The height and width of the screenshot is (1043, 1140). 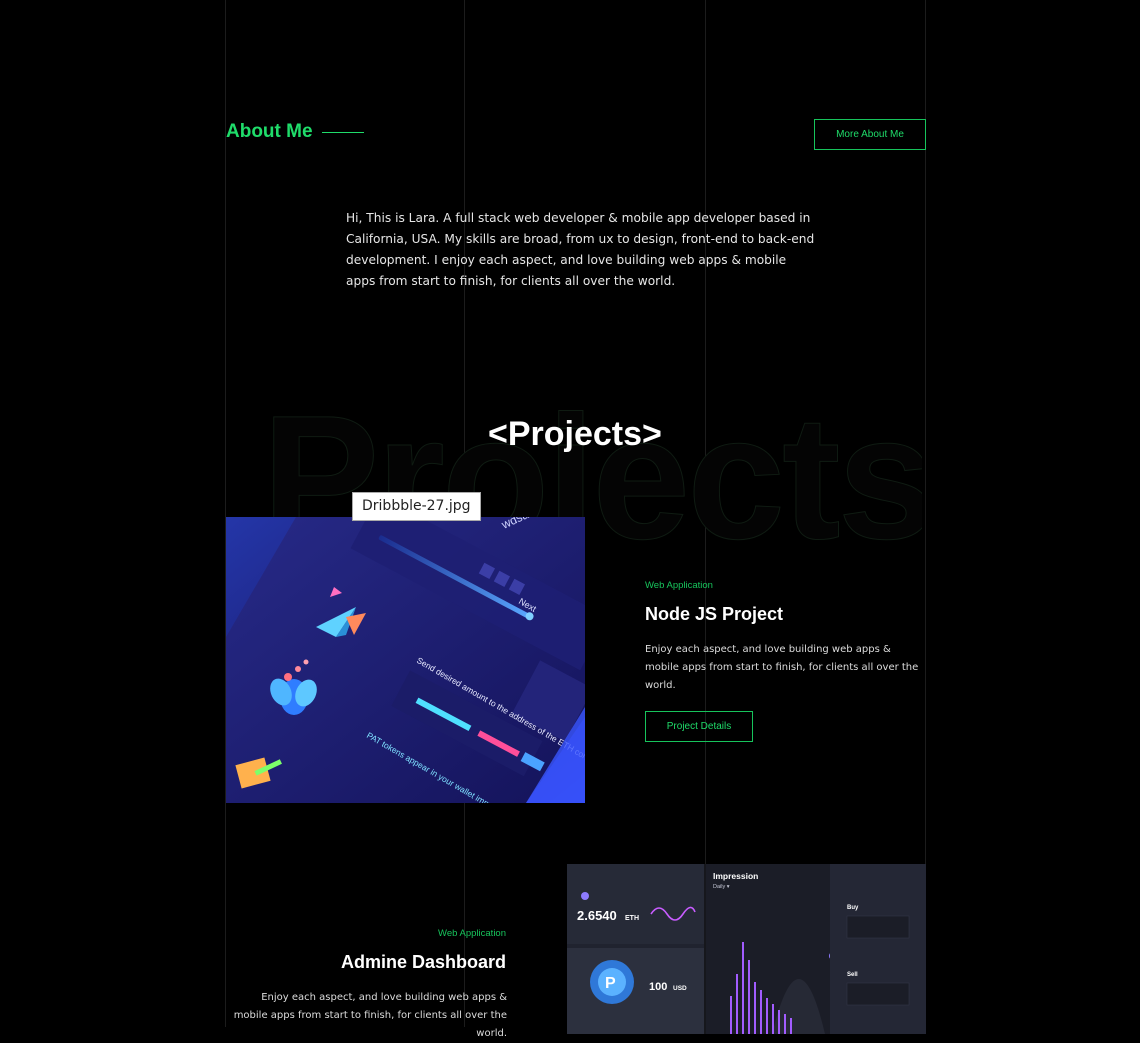 I want to click on dashboard-illustration: 2.6540 ETH P 100 USD Impression Daily ▾, so click(x=746, y=949).